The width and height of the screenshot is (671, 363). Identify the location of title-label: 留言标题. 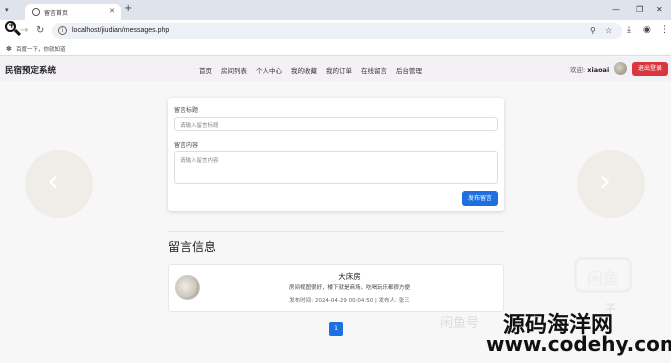
(186, 110).